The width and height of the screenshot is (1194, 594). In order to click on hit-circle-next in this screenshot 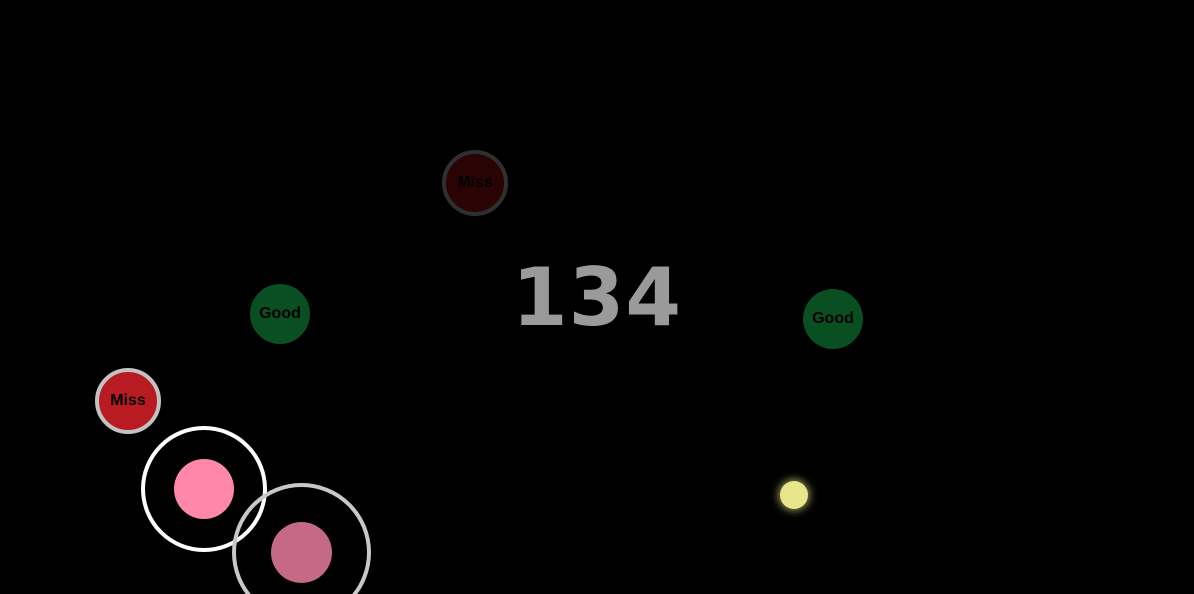, I will do `click(301, 552)`.